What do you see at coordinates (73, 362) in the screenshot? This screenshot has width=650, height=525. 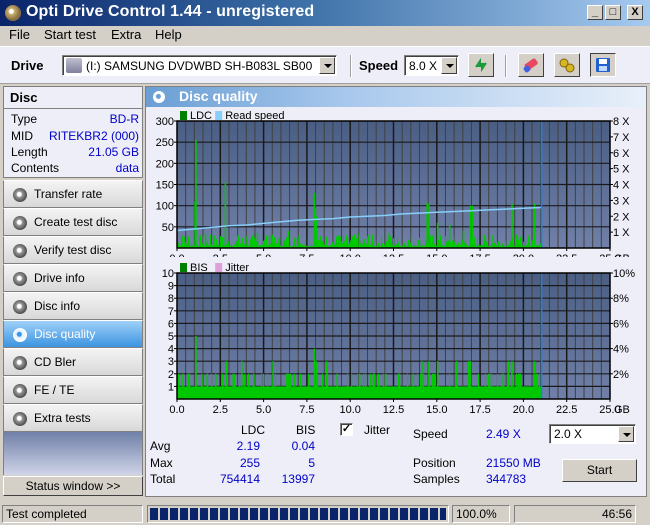 I see `nav-cd-bler: CD Bler` at bounding box center [73, 362].